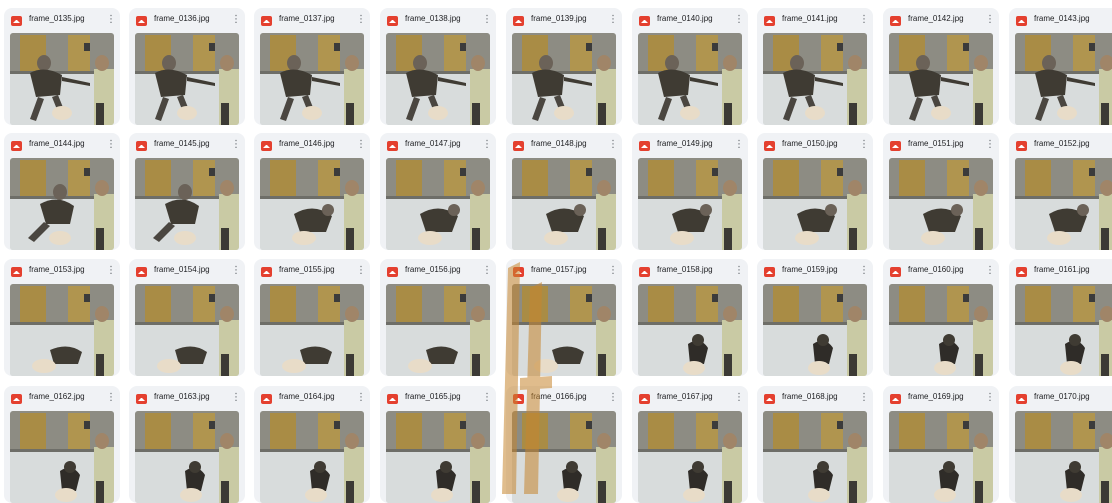 Image resolution: width=1112 pixels, height=503 pixels. I want to click on file-card: frame_0165.jpg ⋮, so click(438, 444).